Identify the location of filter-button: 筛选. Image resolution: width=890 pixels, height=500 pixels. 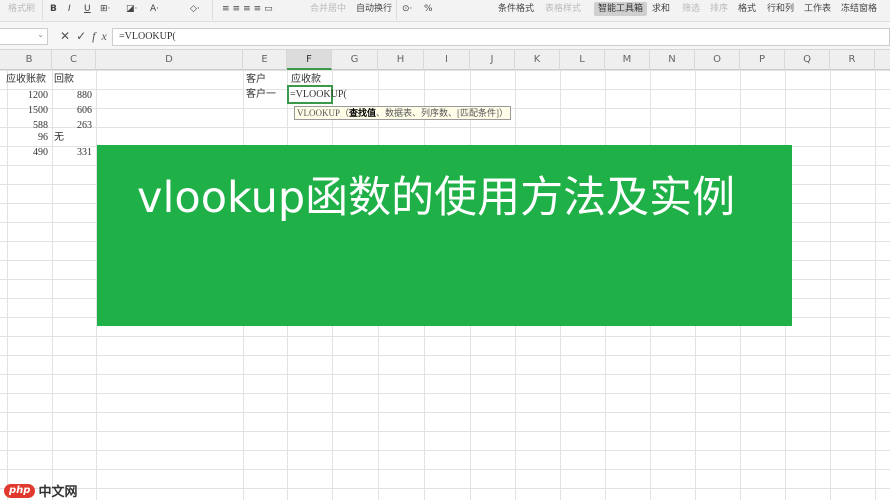
(691, 9).